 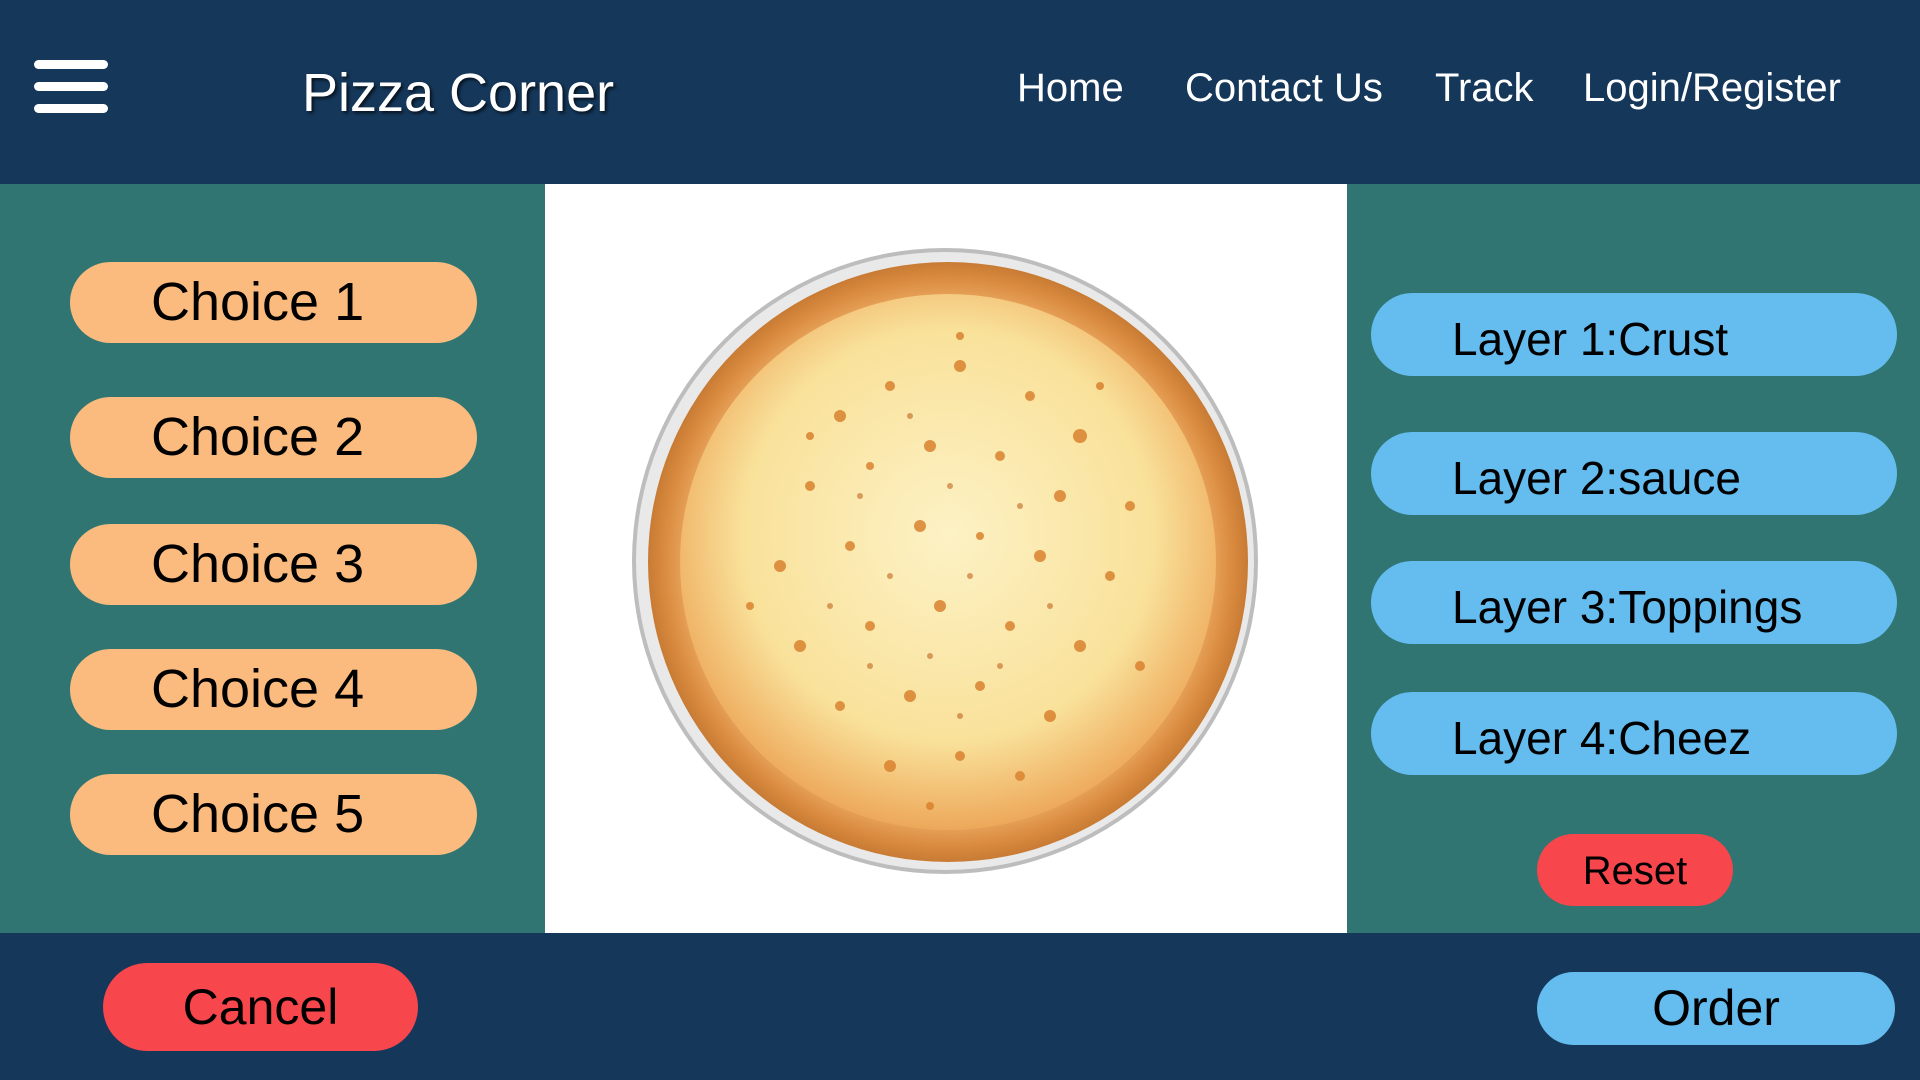 I want to click on brand-title: Pizza Corner, so click(x=458, y=93).